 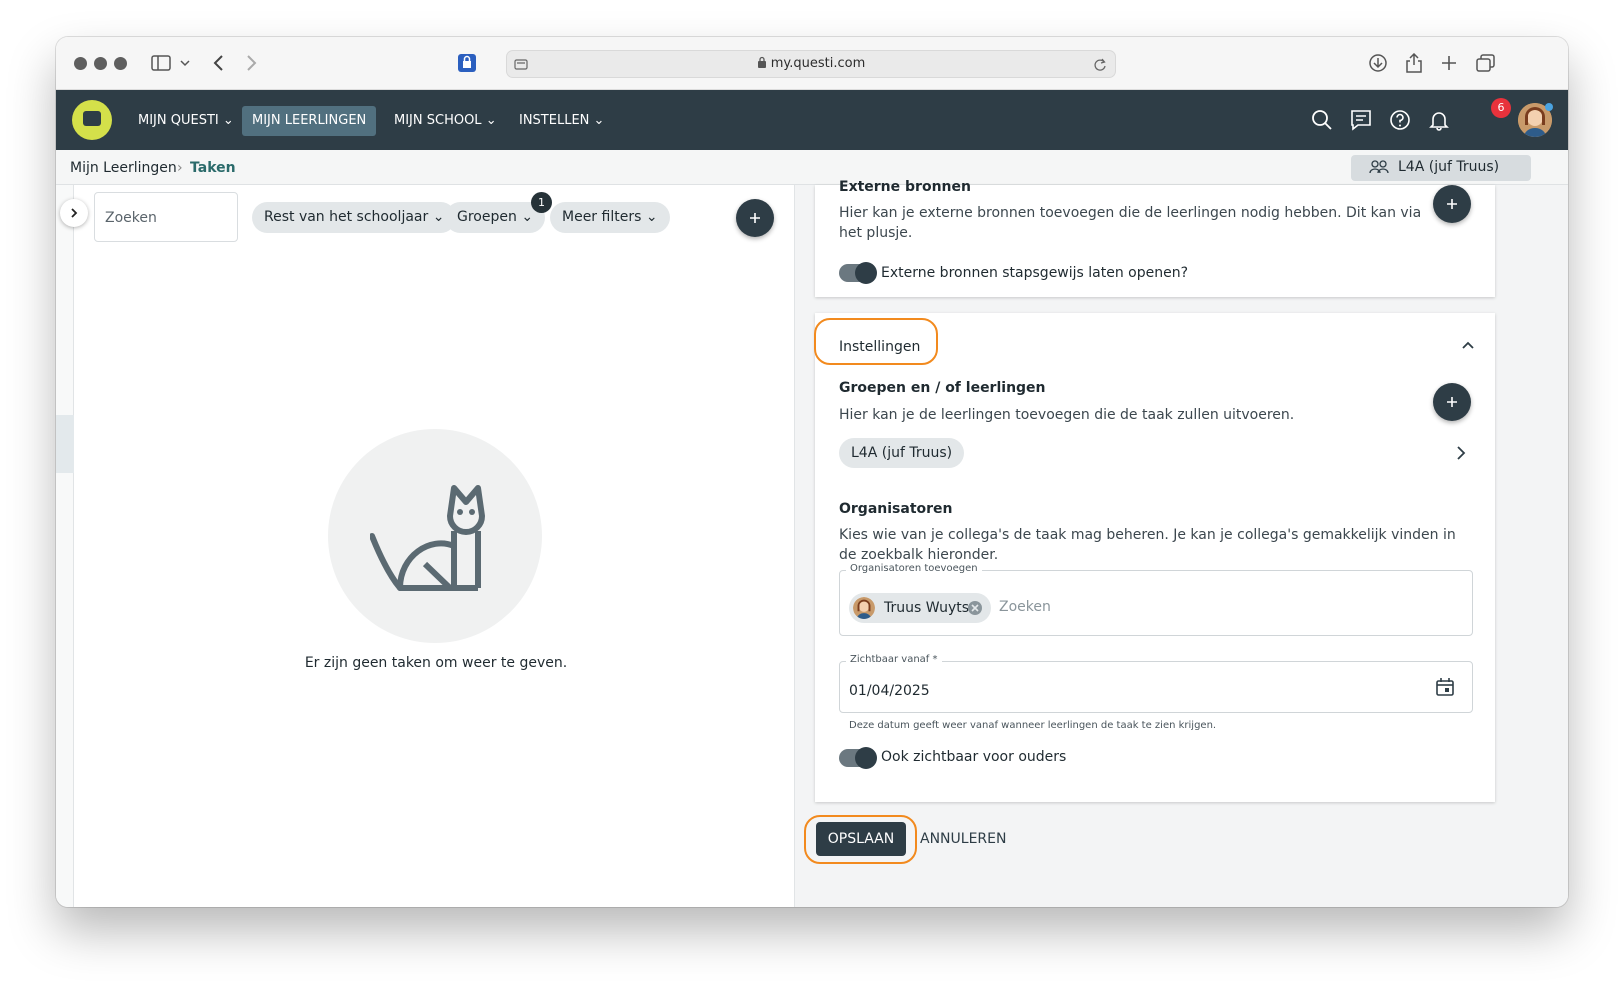 What do you see at coordinates (1452, 402) in the screenshot?
I see `add-group-button` at bounding box center [1452, 402].